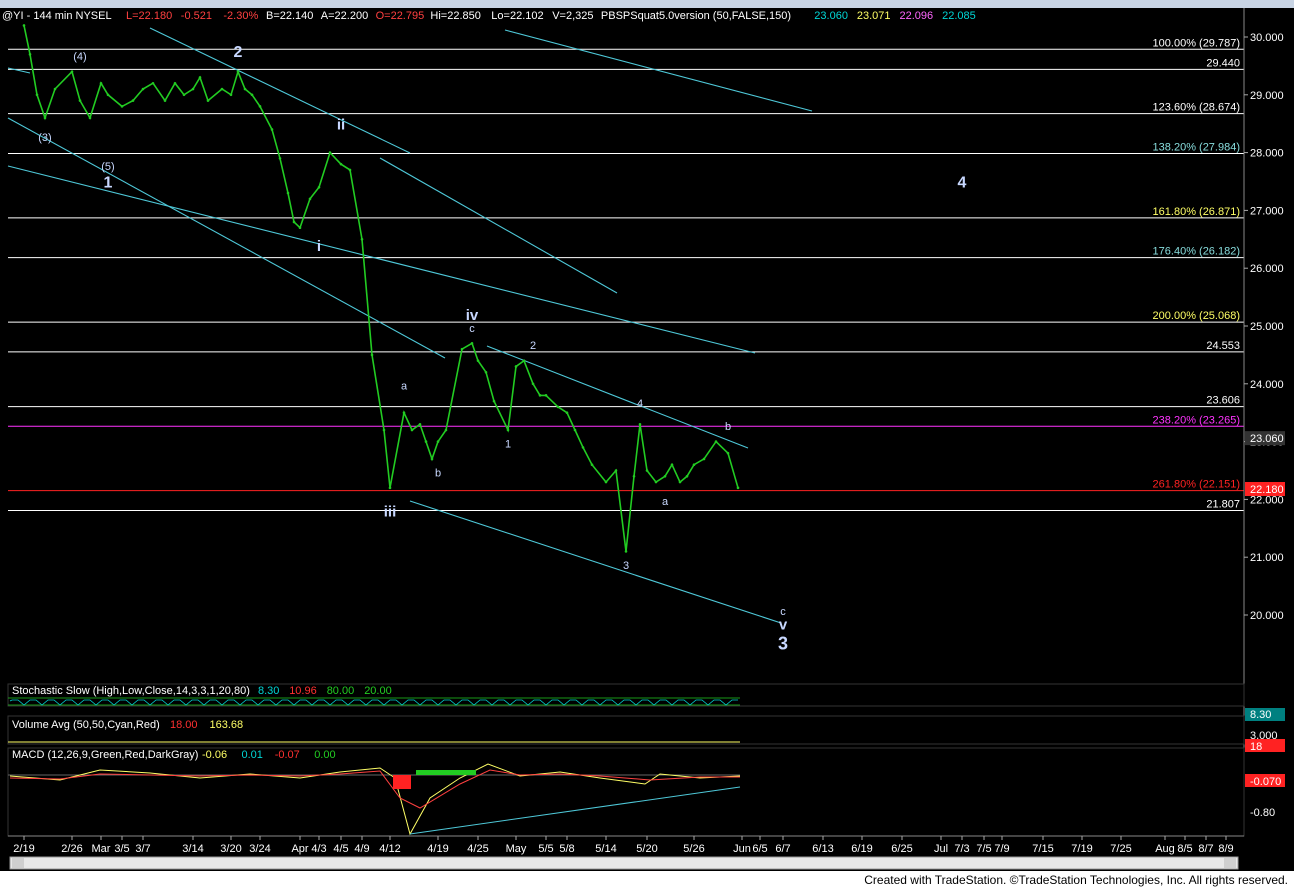 This screenshot has width=1294, height=889. Describe the element at coordinates (214, 755) in the screenshot. I see `macd-value-0: -0.06` at that location.